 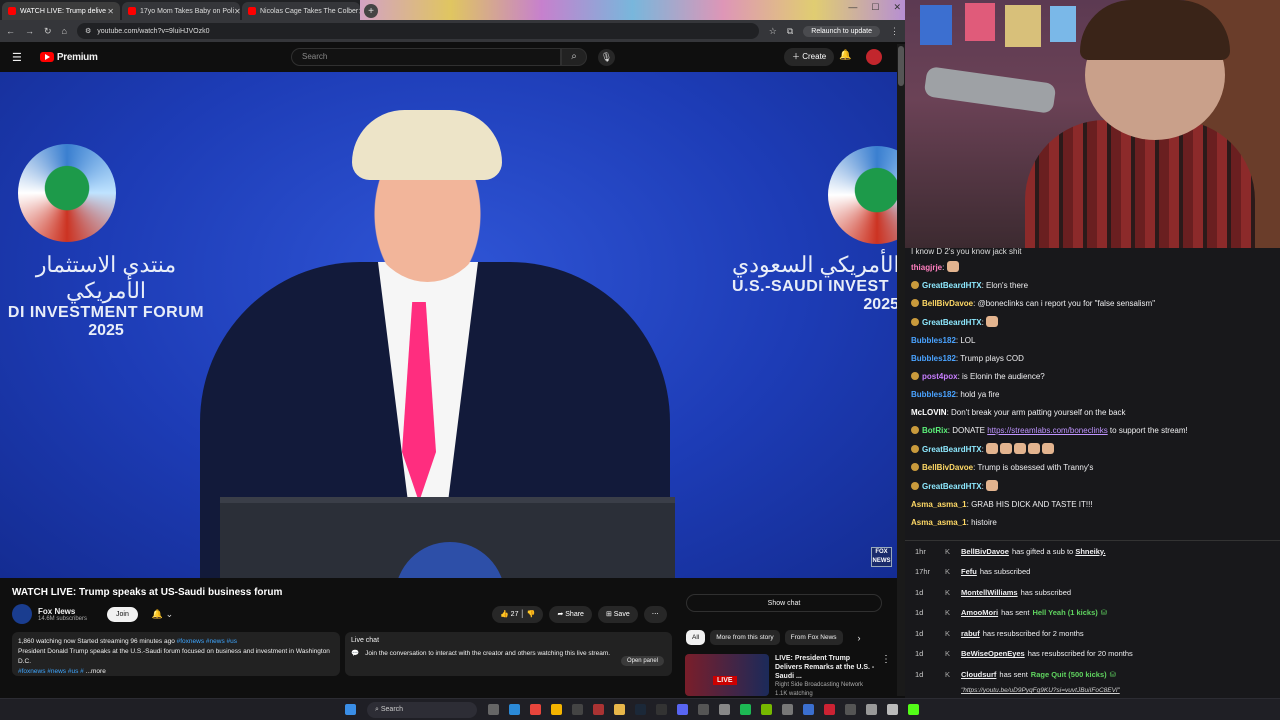 What do you see at coordinates (1090, 551) in the screenshot?
I see `event-recipient: Shneiky.` at bounding box center [1090, 551].